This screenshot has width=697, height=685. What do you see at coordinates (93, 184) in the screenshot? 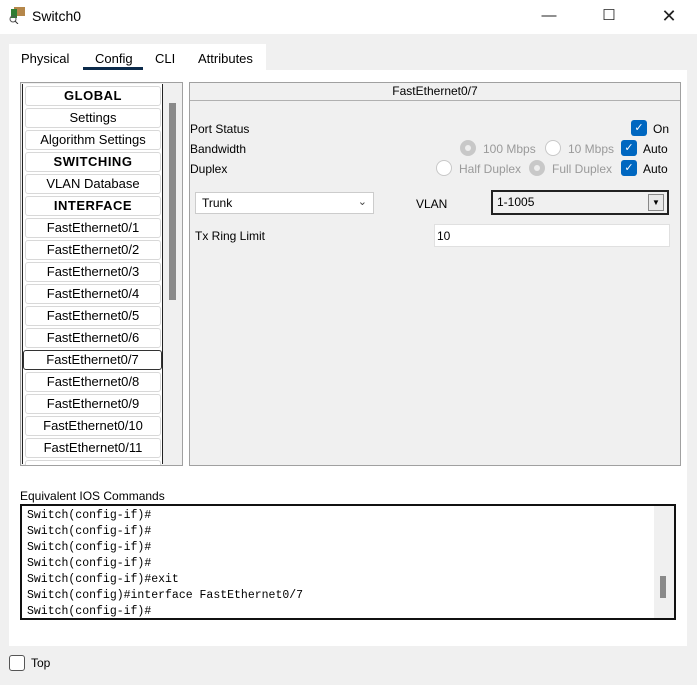
I see `sidebar-item-vlan-database: VLAN Database` at bounding box center [93, 184].